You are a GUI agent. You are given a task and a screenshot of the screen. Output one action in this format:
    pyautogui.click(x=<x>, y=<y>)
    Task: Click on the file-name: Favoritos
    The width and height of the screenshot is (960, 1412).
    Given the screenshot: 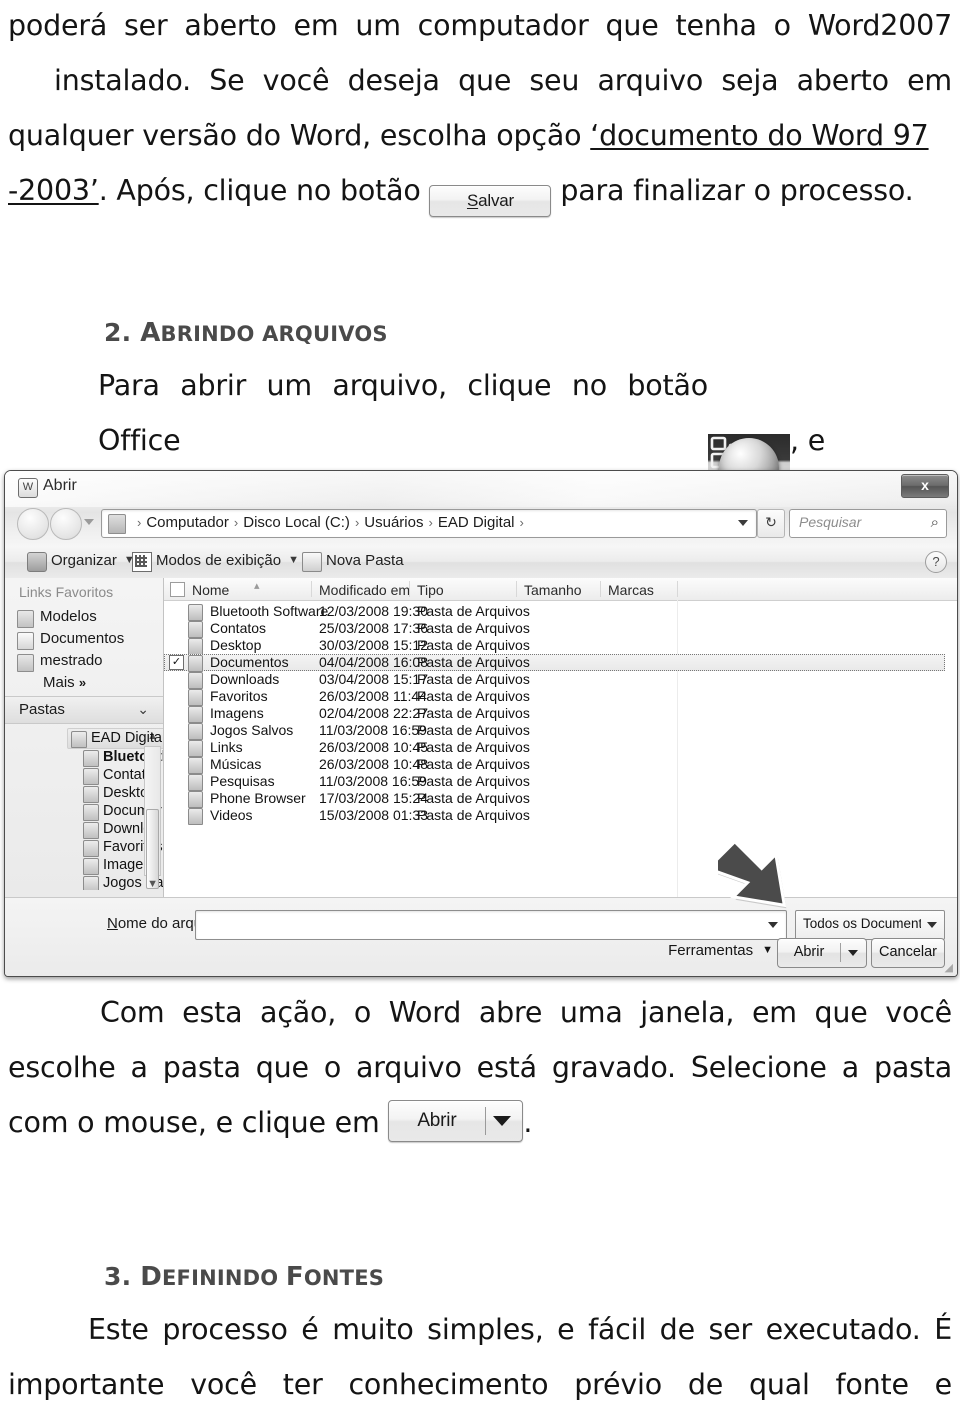 What is the action you would take?
    pyautogui.click(x=239, y=696)
    